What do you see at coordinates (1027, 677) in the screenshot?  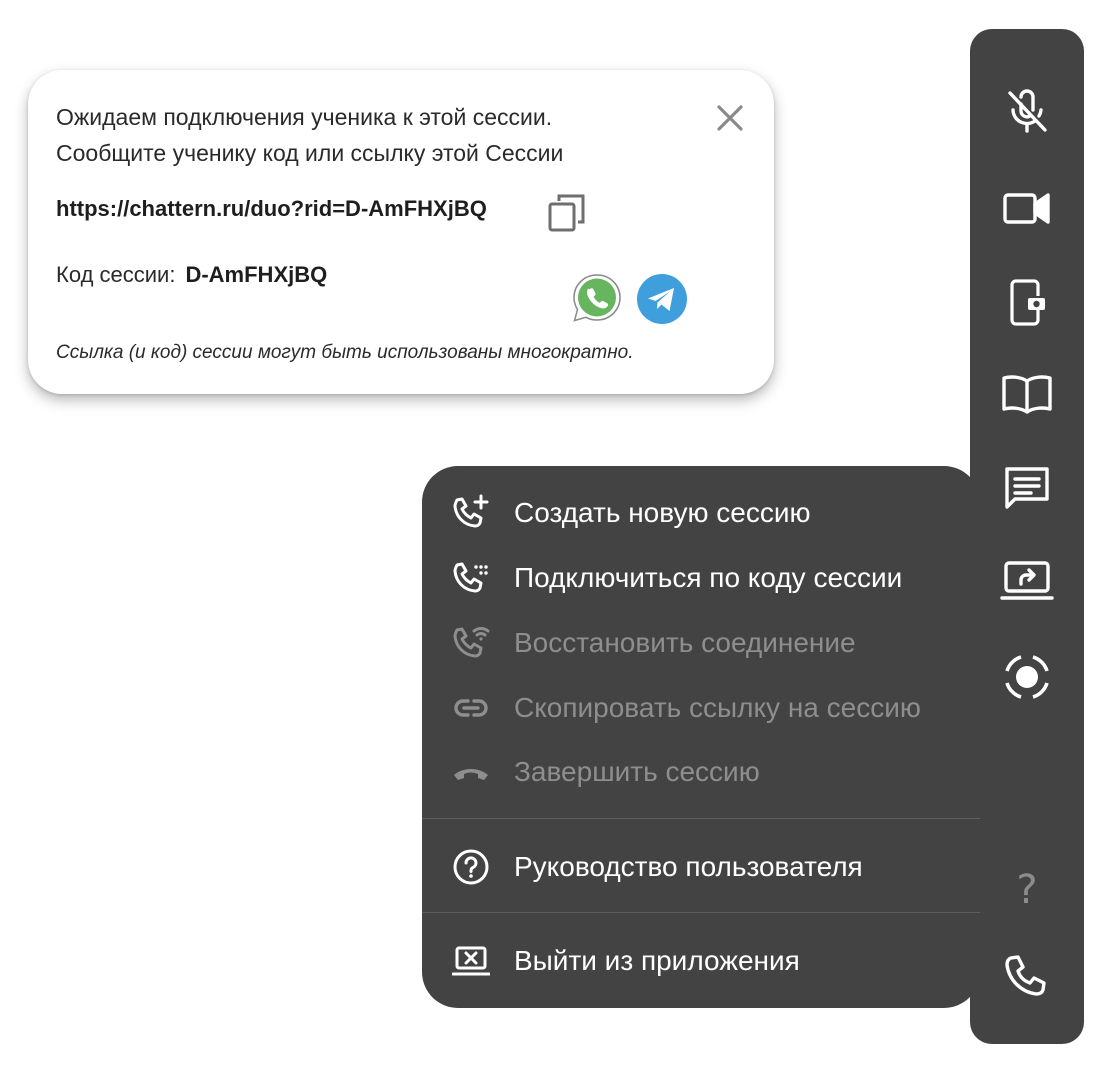 I see `record-icon` at bounding box center [1027, 677].